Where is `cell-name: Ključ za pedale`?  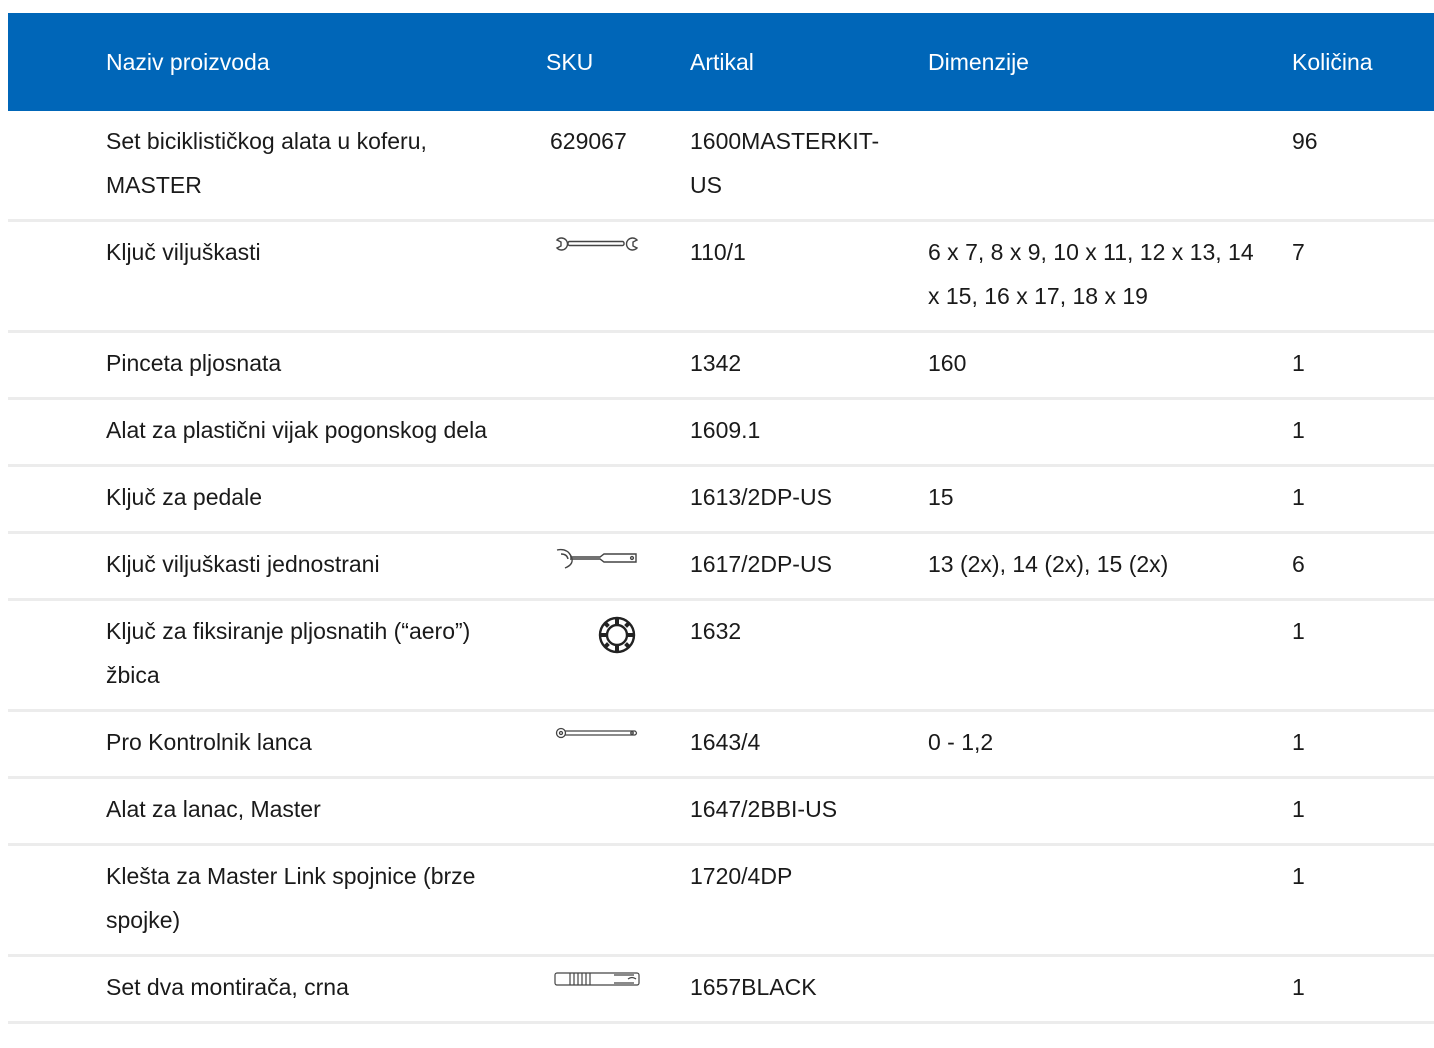
cell-name: Ključ za pedale is located at coordinates (278, 499).